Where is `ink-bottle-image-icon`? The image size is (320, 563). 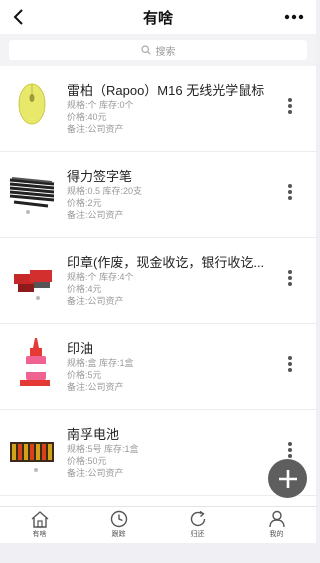 ink-bottle-image-icon is located at coordinates (35, 362).